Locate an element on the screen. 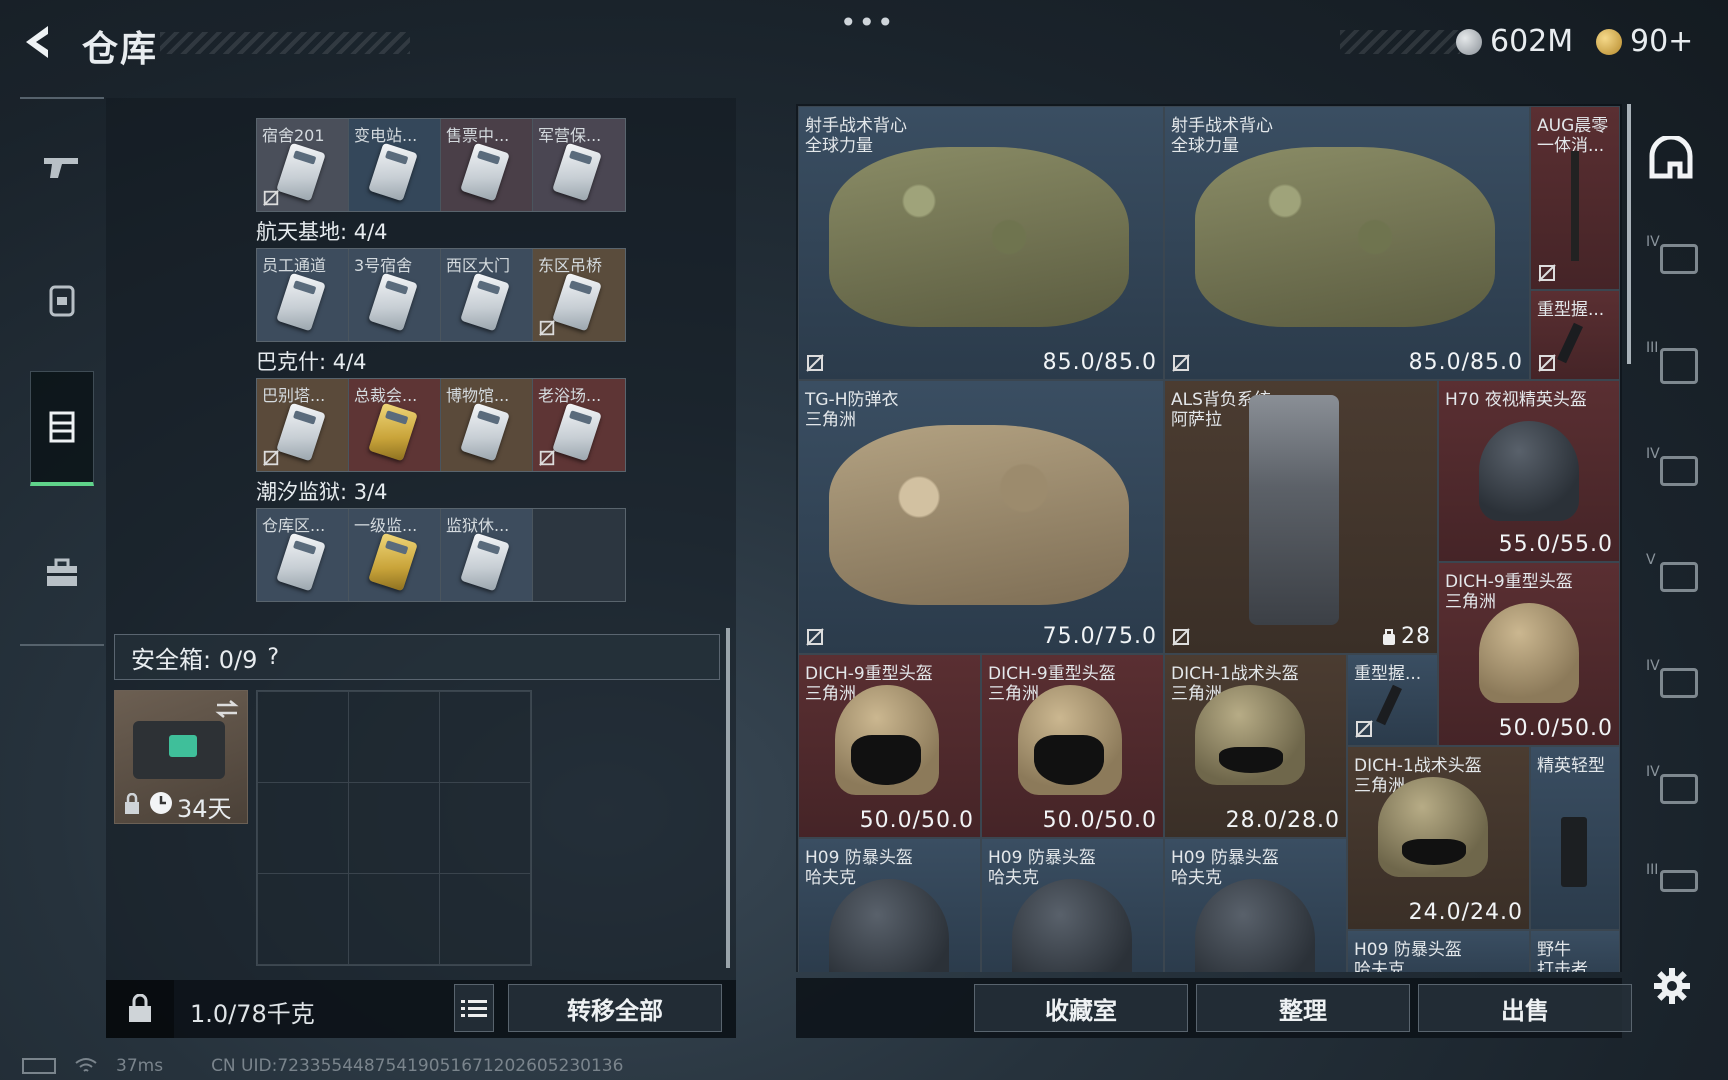  key-tab-icon: IV is located at coordinates (1672, 786).